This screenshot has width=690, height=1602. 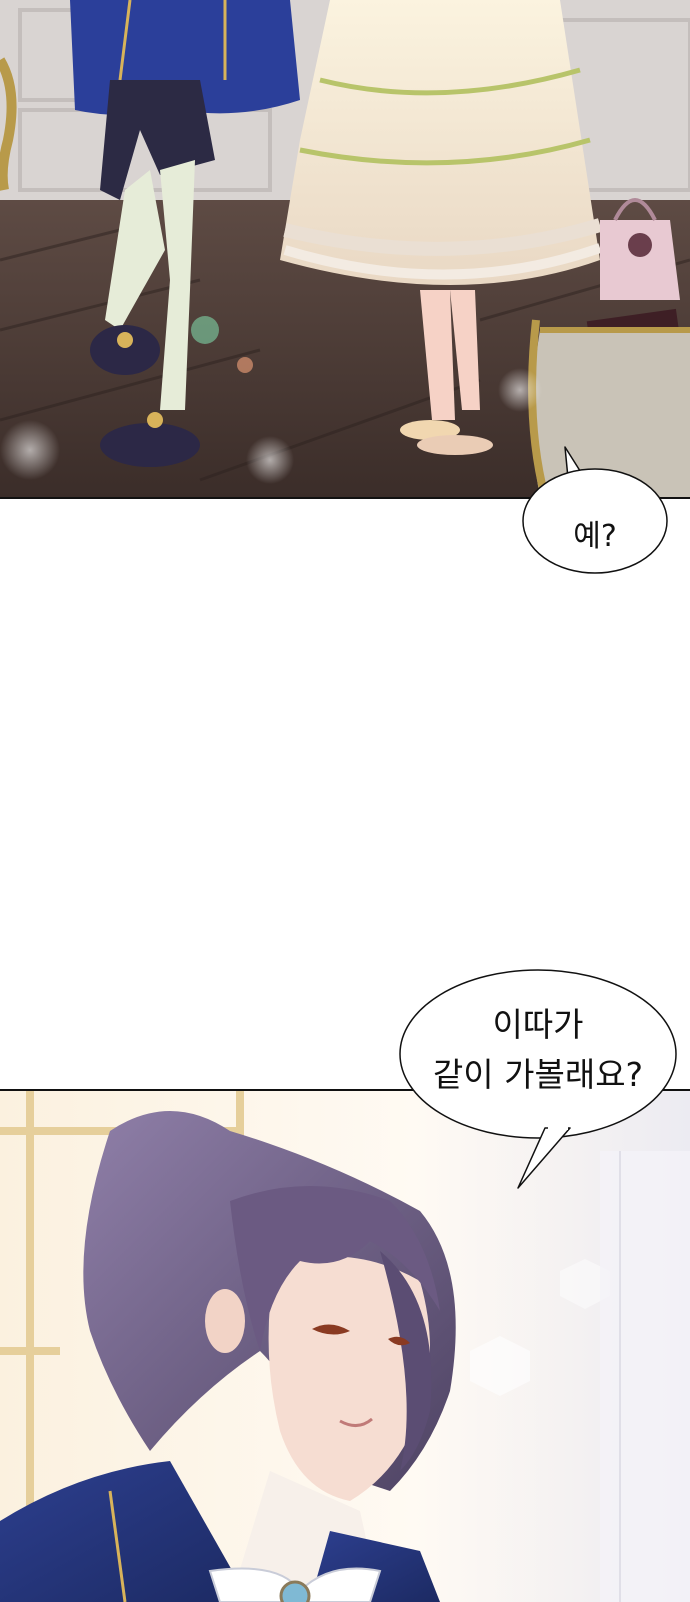 I want to click on speech-bubble-2-line-2: 같이 가볼래요?, so click(x=538, y=1074).